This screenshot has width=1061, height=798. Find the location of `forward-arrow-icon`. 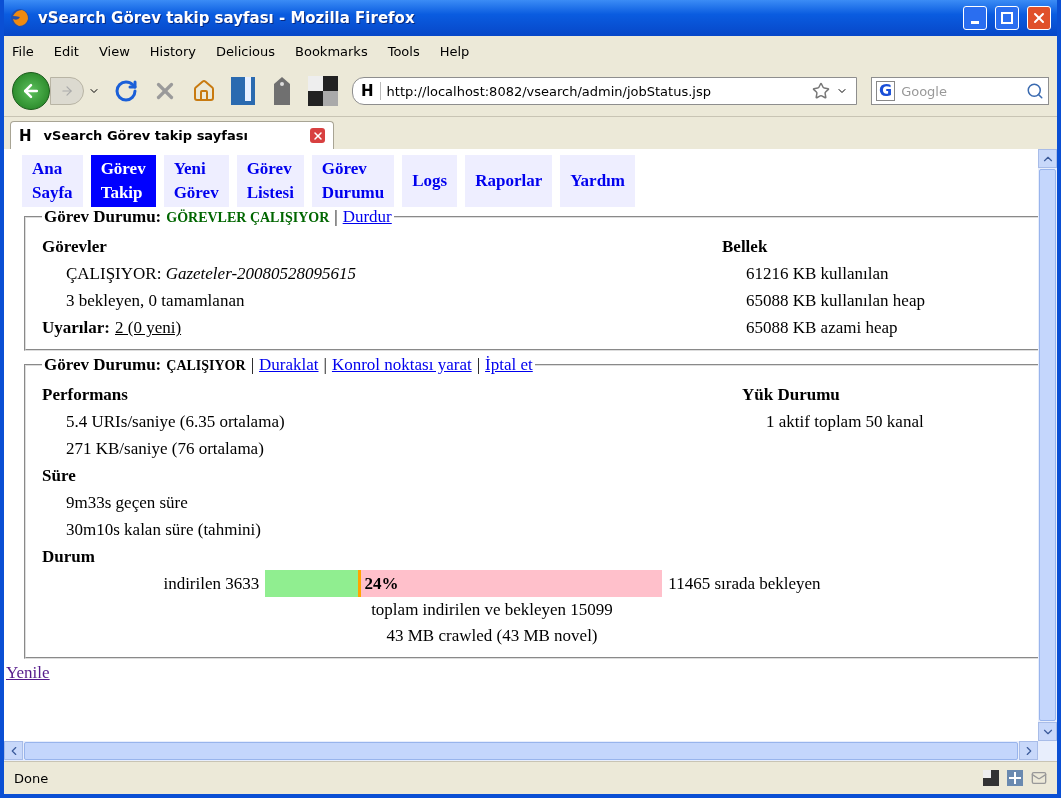

forward-arrow-icon is located at coordinates (67, 91).